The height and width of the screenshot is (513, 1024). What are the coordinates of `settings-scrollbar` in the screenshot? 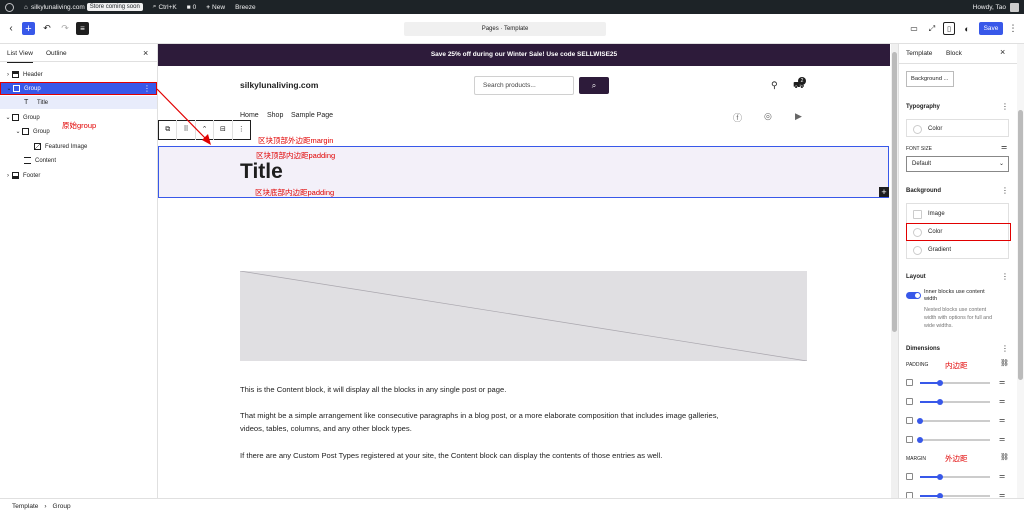 It's located at (1020, 271).